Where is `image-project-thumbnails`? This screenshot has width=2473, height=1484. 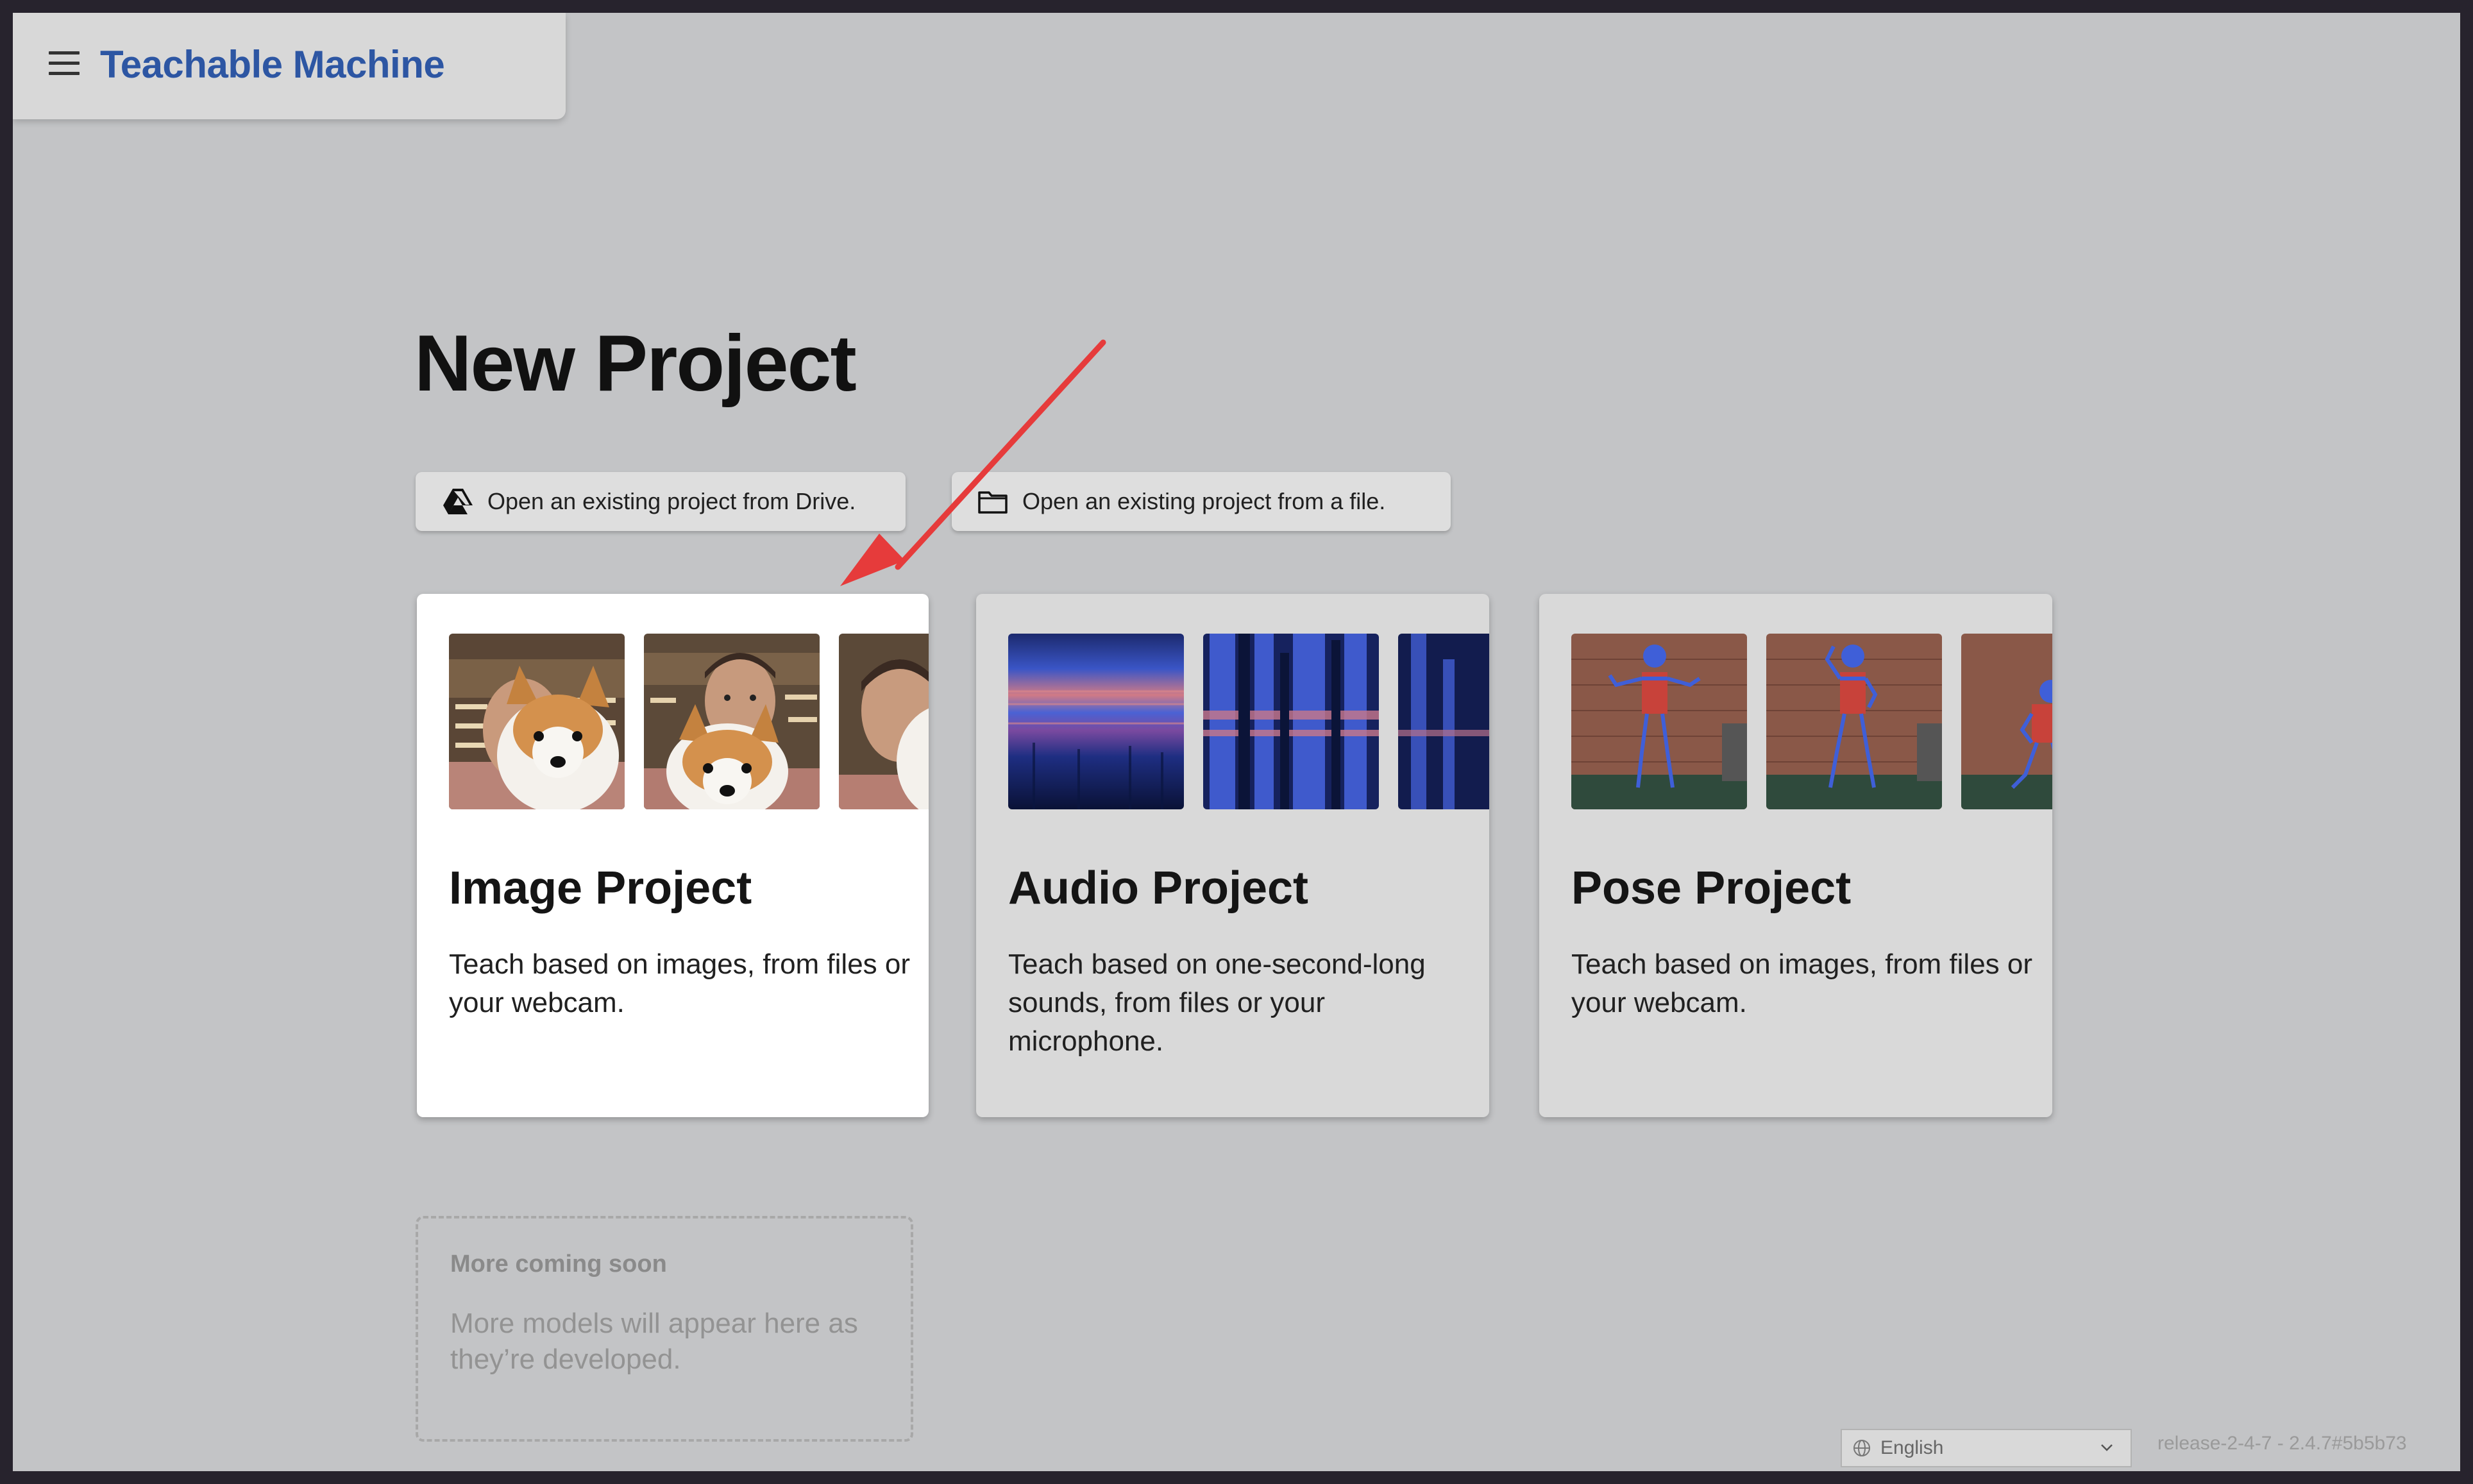 image-project-thumbnails is located at coordinates (689, 721).